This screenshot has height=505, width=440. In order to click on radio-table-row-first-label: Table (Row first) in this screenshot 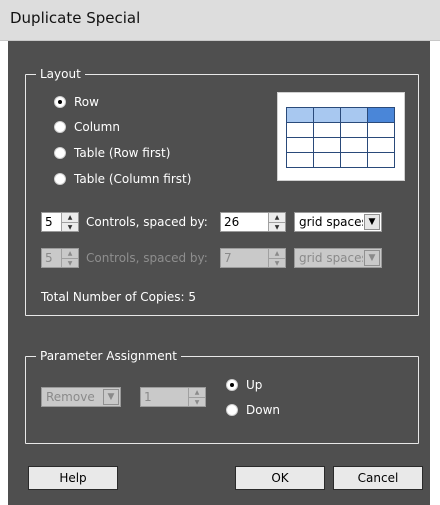, I will do `click(122, 153)`.